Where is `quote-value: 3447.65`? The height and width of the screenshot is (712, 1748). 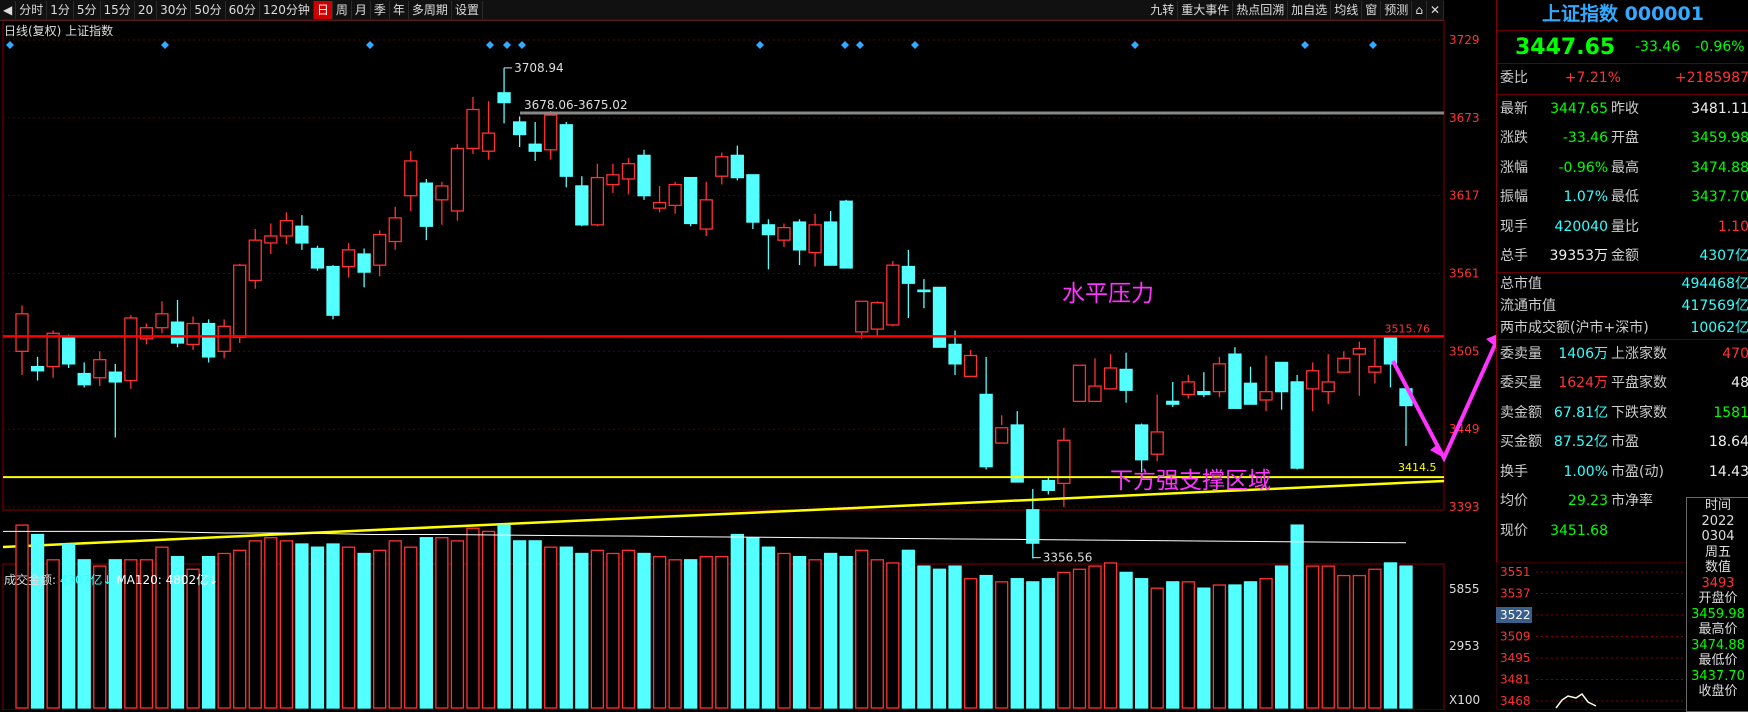 quote-value: 3447.65 is located at coordinates (1579, 108).